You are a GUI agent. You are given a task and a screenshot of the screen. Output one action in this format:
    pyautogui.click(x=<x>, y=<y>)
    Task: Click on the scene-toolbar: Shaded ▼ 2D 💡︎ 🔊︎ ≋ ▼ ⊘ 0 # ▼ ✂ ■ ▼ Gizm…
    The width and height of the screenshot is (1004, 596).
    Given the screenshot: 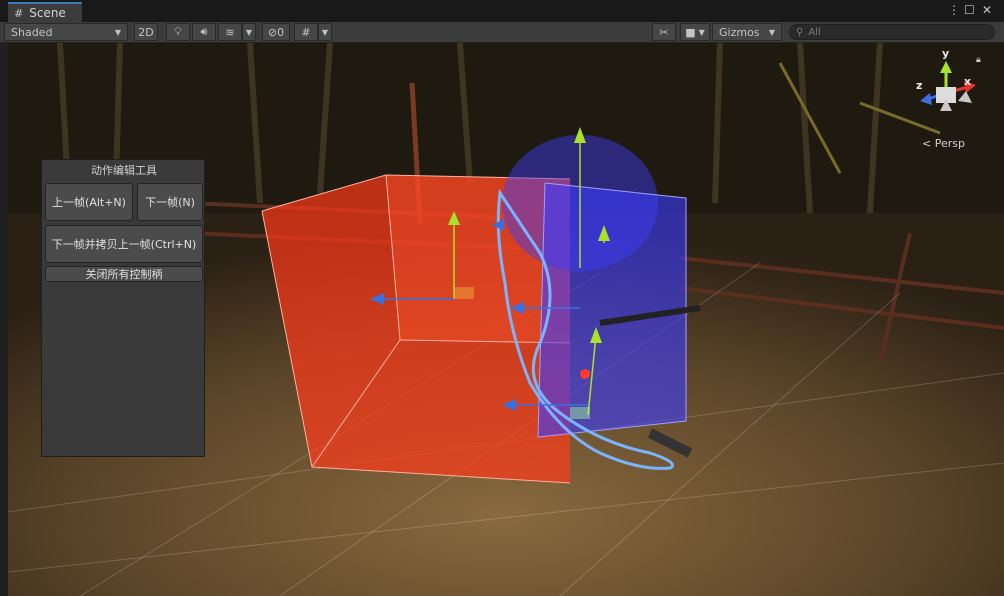 What is the action you would take?
    pyautogui.click(x=502, y=32)
    